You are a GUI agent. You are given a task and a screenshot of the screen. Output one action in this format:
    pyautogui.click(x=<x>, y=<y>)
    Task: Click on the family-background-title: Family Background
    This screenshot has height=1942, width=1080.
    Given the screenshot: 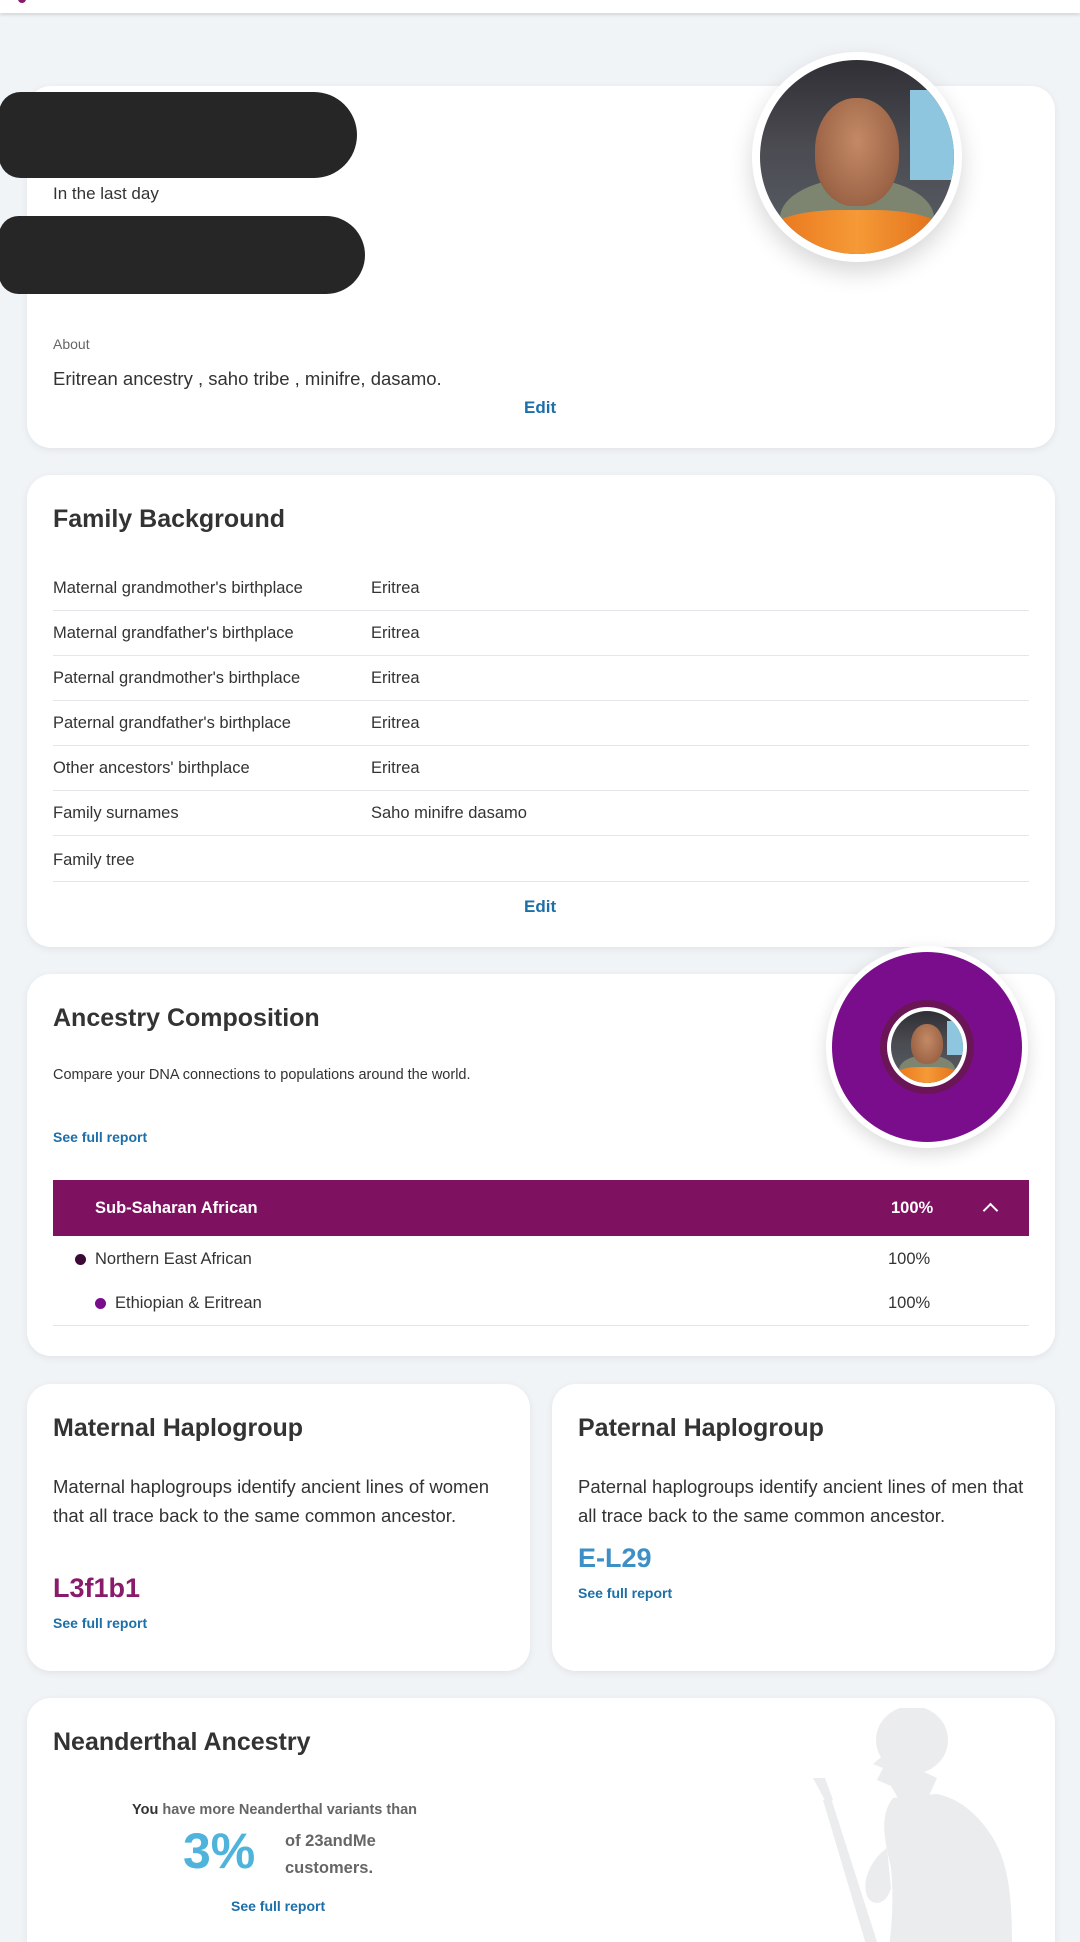 What is the action you would take?
    pyautogui.click(x=169, y=519)
    